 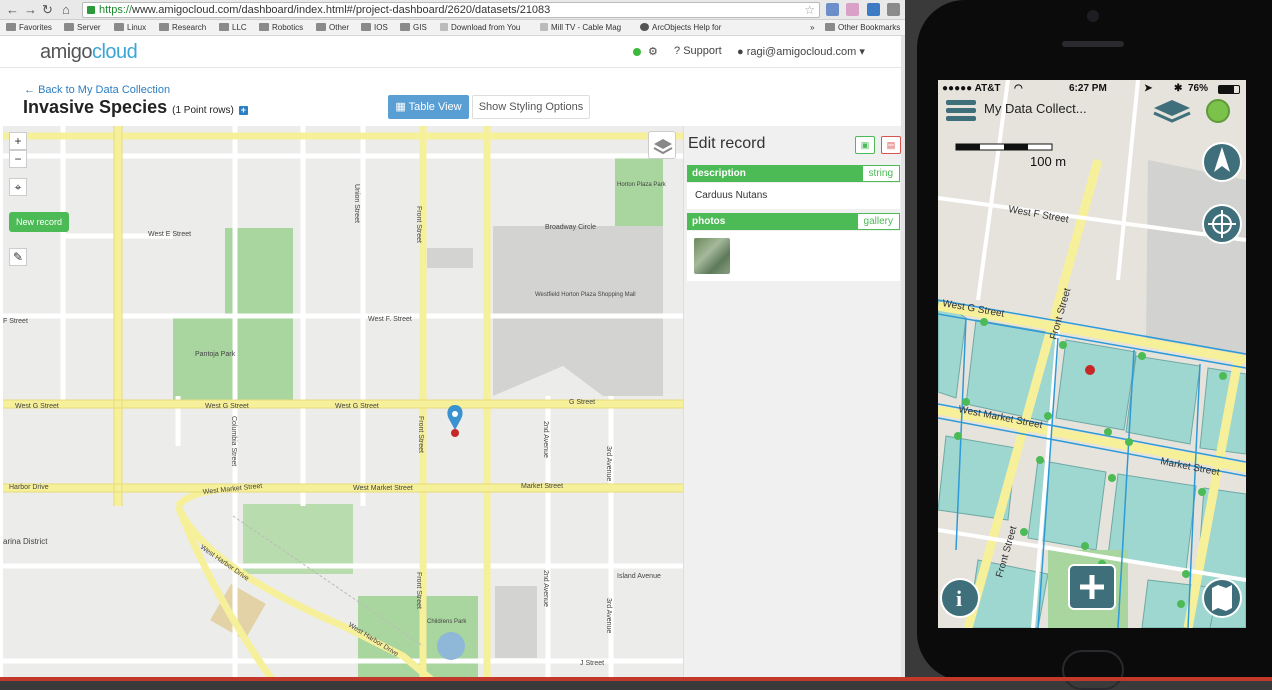 What do you see at coordinates (169, 234) in the screenshot?
I see `street-label: West E Street` at bounding box center [169, 234].